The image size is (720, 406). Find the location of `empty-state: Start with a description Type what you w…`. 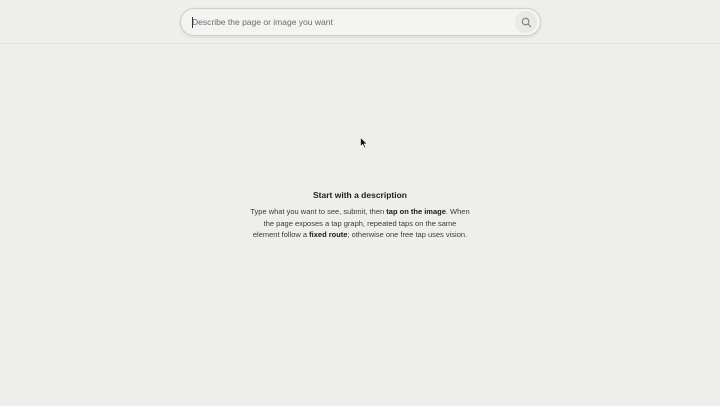

empty-state: Start with a description Type what you w… is located at coordinates (360, 215).